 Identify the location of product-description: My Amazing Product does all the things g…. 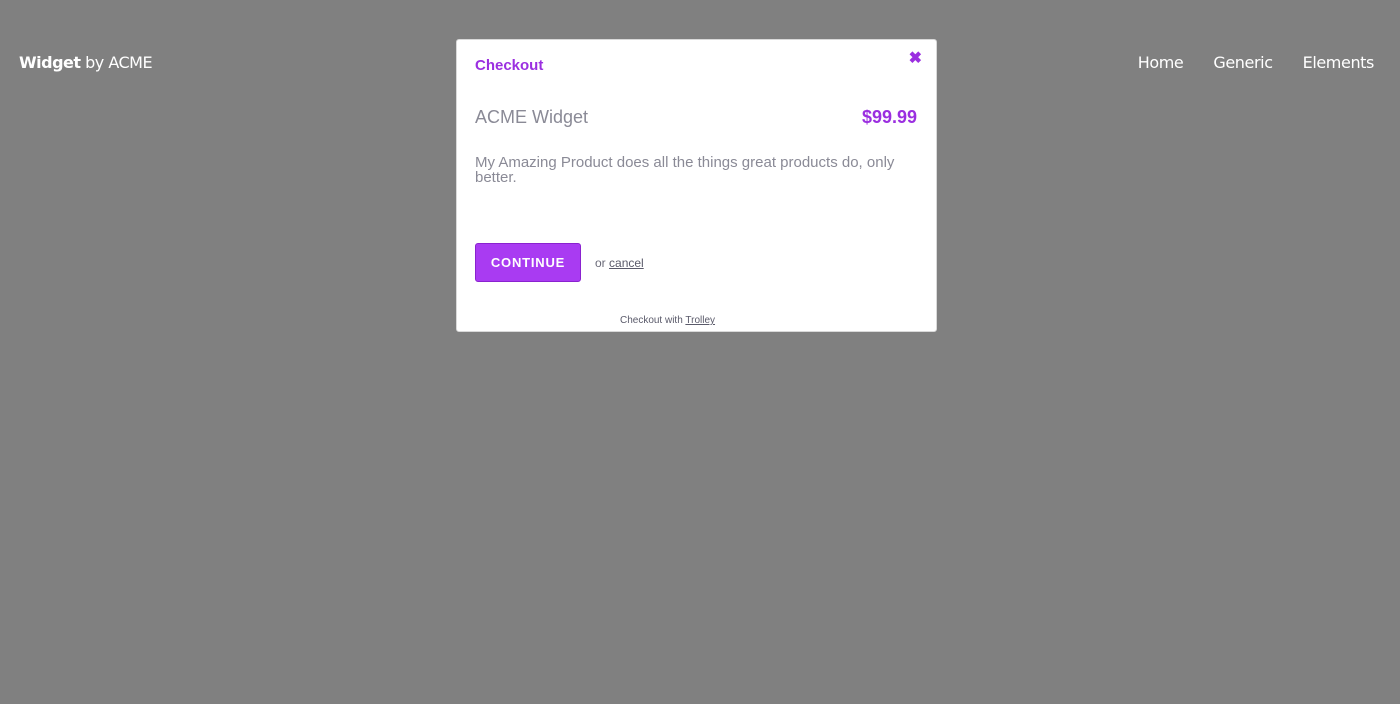
(685, 170).